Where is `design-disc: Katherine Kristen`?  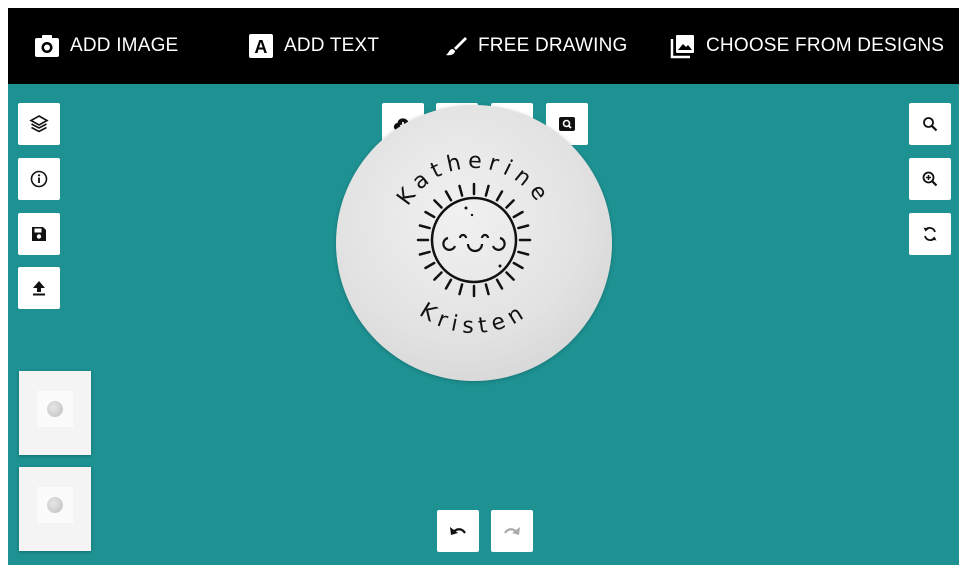 design-disc: Katherine Kristen is located at coordinates (474, 243).